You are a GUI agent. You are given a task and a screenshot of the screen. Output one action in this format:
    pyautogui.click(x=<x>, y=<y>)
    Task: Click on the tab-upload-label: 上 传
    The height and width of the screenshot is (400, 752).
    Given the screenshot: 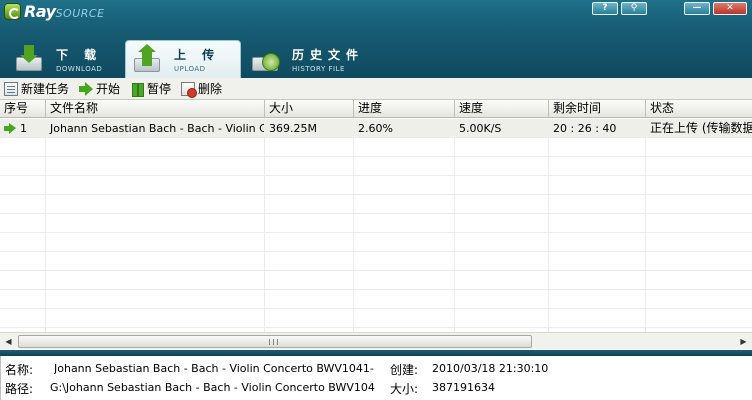 What is the action you would take?
    pyautogui.click(x=197, y=55)
    